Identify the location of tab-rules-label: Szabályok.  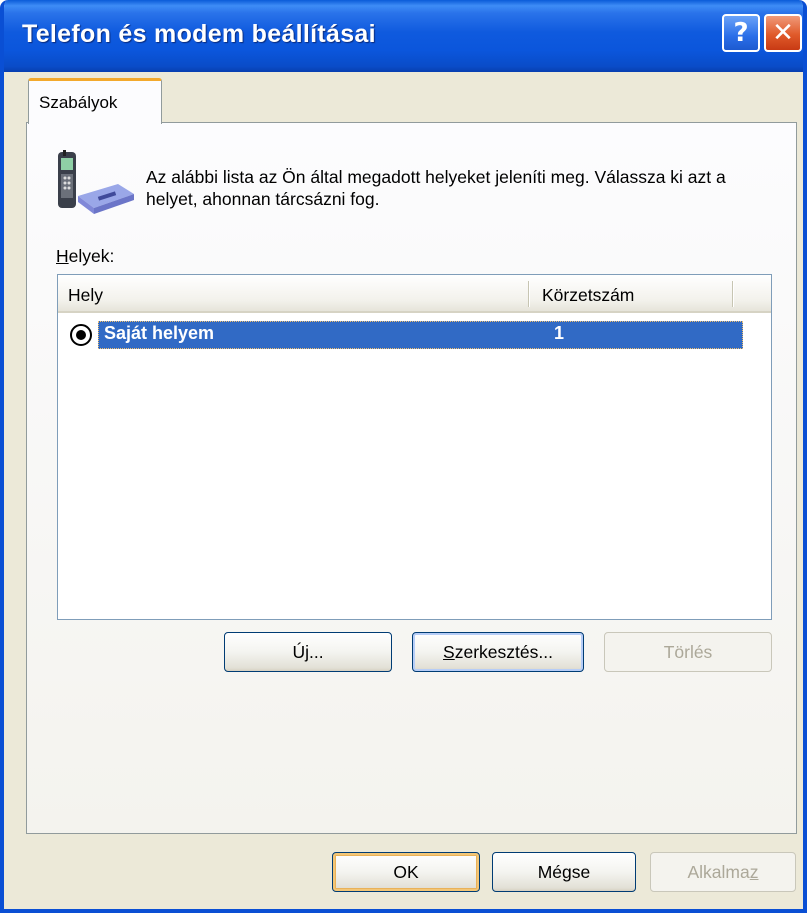
(78, 102).